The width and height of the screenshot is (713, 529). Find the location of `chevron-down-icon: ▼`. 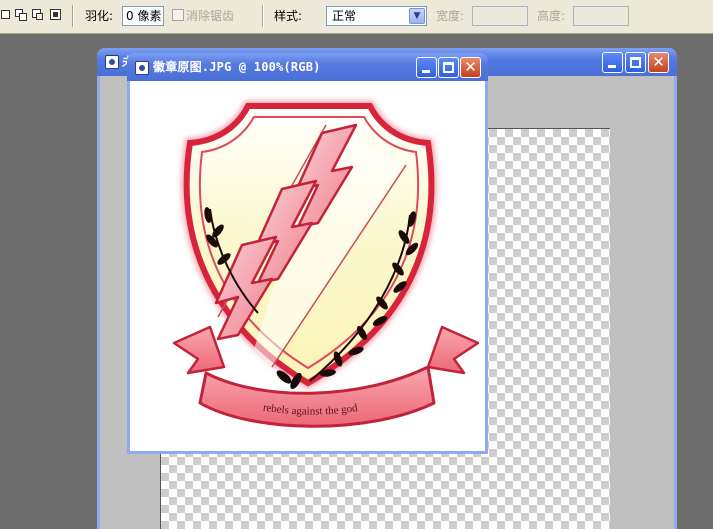

chevron-down-icon: ▼ is located at coordinates (417, 16).